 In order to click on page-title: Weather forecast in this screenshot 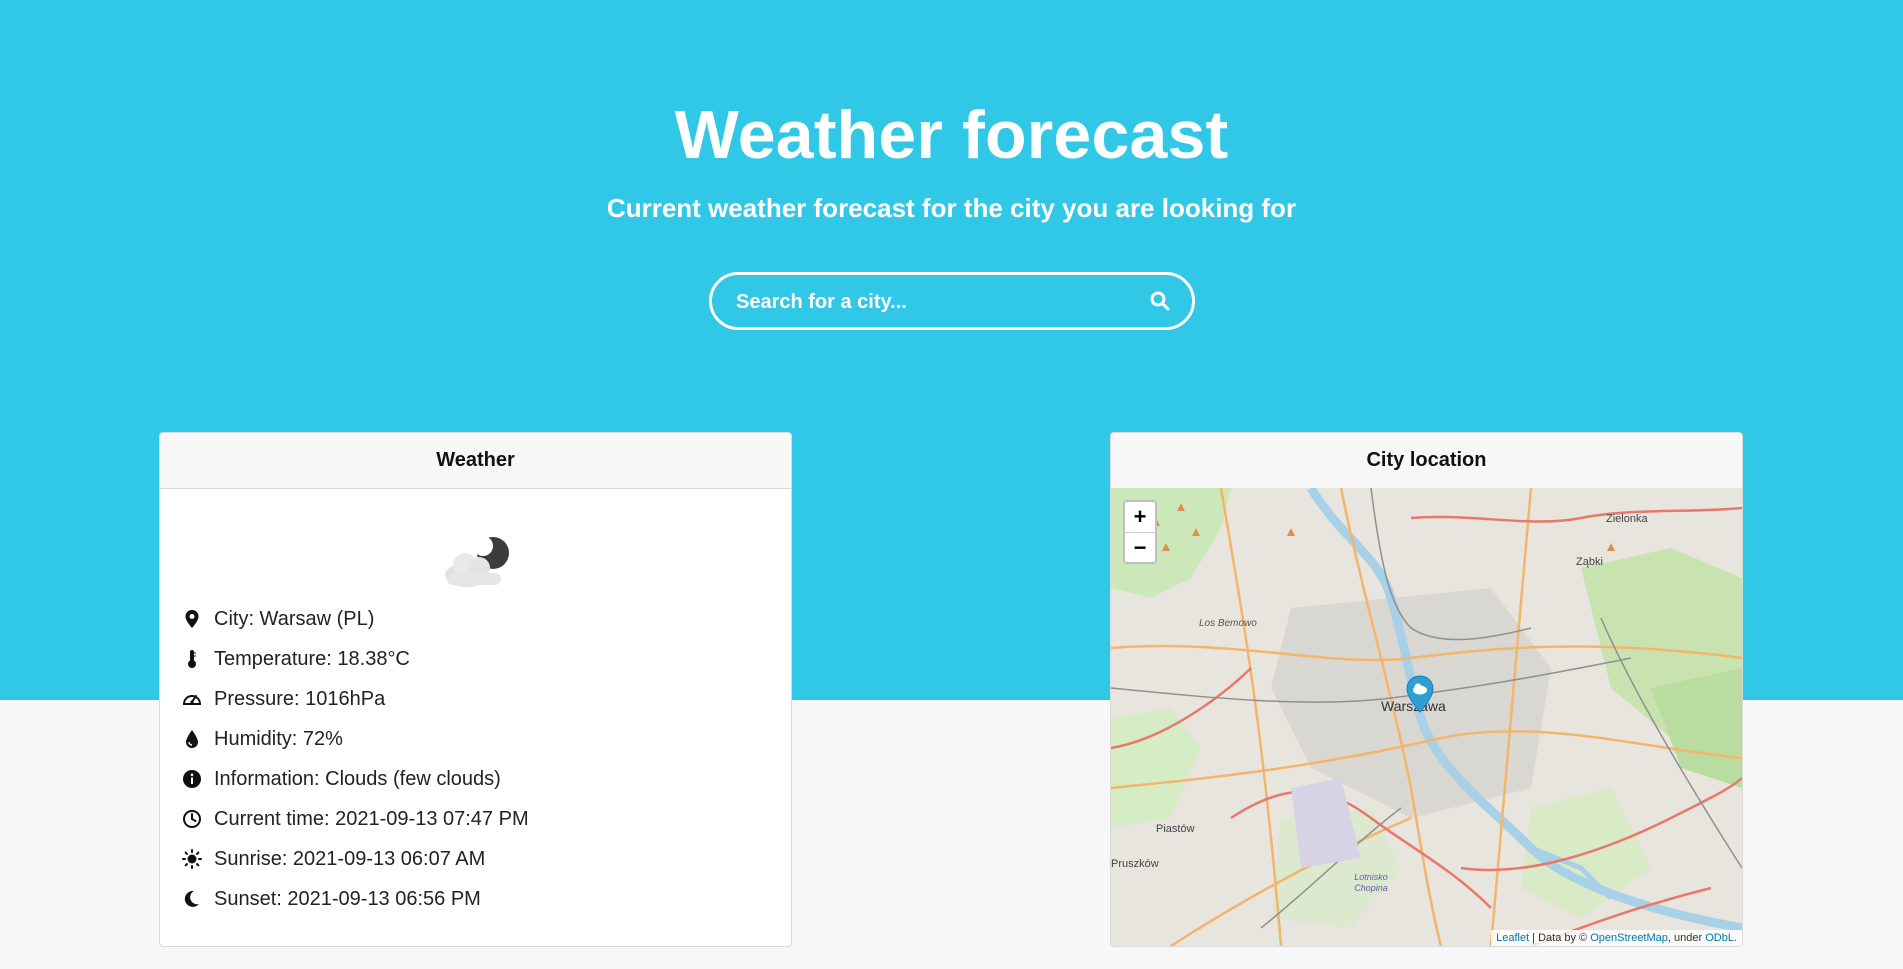, I will do `click(951, 135)`.